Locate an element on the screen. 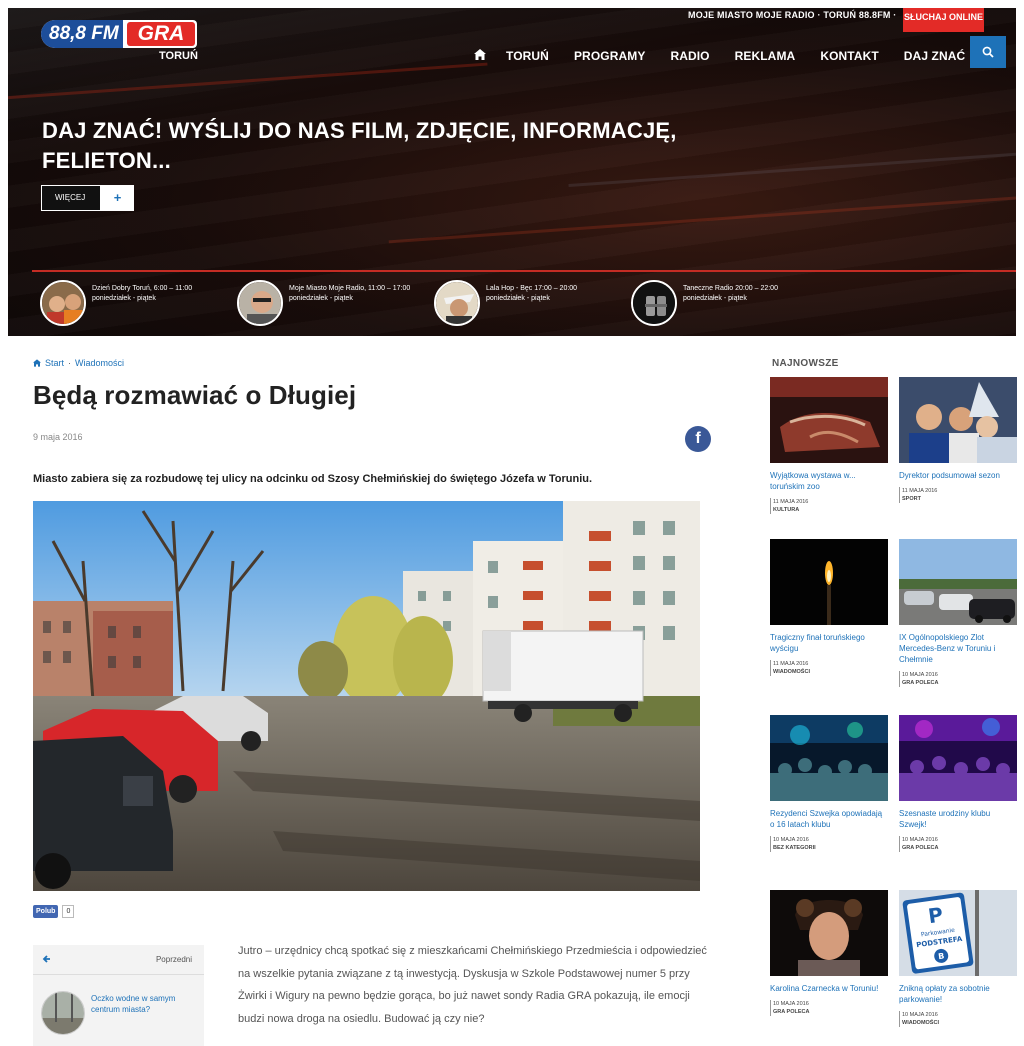 This screenshot has width=1024, height=1046. news-card-title: Szesnaste urodziny klubu Szwejk! is located at coordinates (958, 819).